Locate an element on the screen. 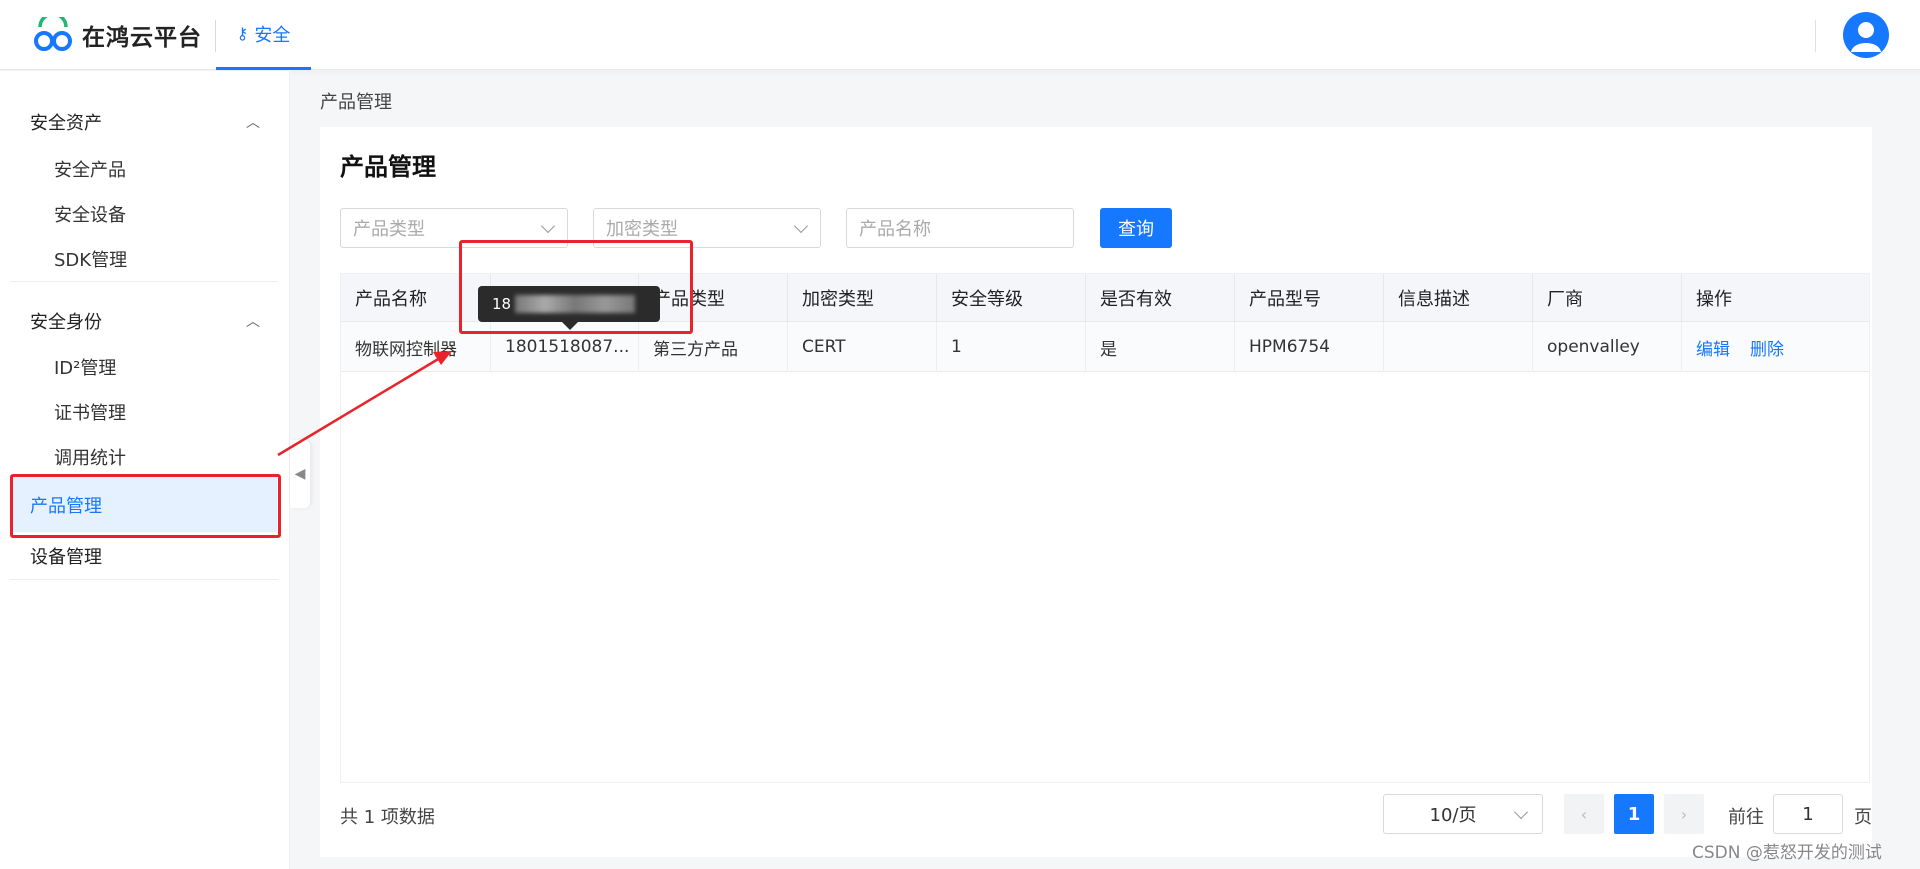  watermark: CSDN @惹怒开发的测试 is located at coordinates (1787, 853).